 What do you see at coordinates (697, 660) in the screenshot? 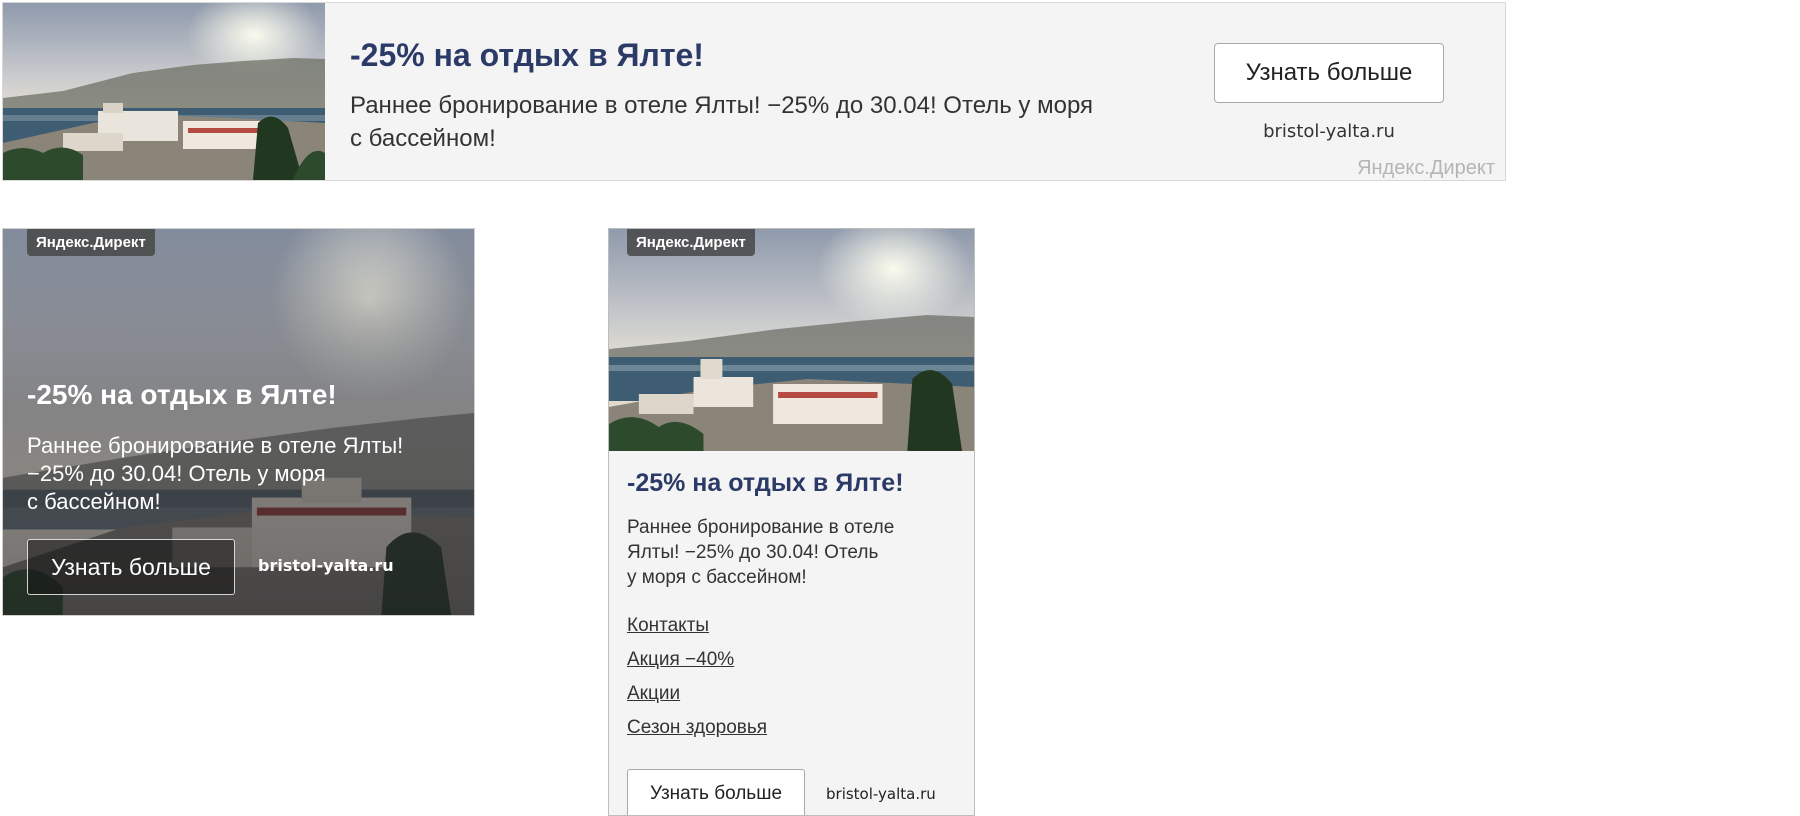
I see `sitelink-promo-40: Акция −40%` at bounding box center [697, 660].